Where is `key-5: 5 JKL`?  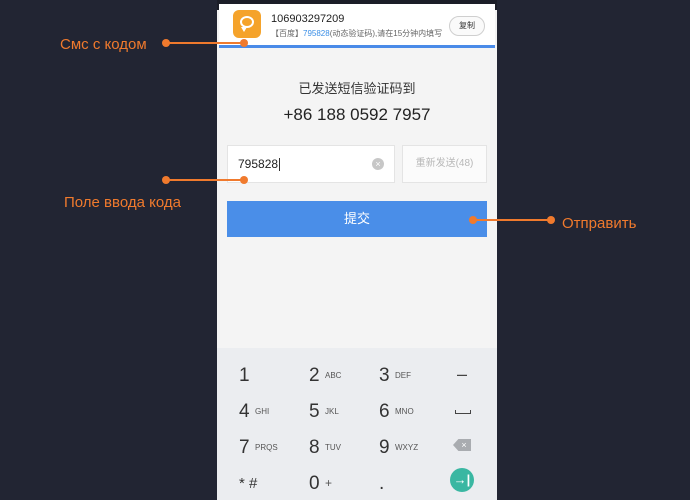
key-5: 5 JKL is located at coordinates (322, 410).